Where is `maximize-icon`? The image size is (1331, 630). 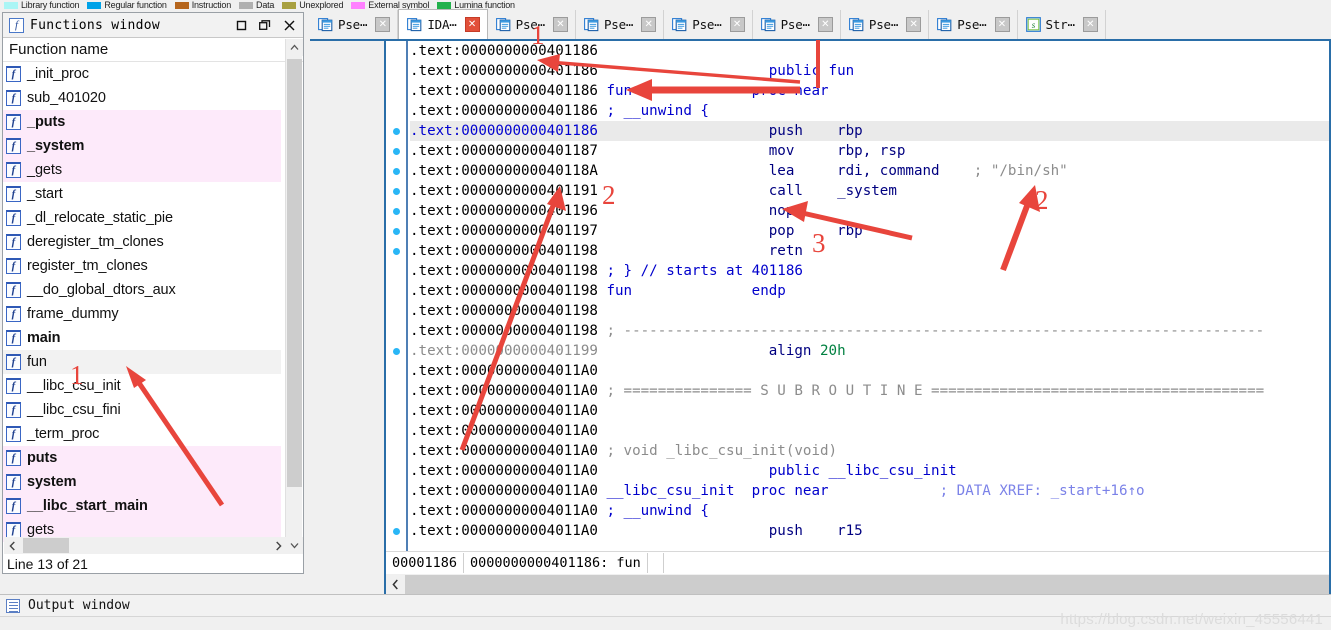
maximize-icon is located at coordinates (241, 25).